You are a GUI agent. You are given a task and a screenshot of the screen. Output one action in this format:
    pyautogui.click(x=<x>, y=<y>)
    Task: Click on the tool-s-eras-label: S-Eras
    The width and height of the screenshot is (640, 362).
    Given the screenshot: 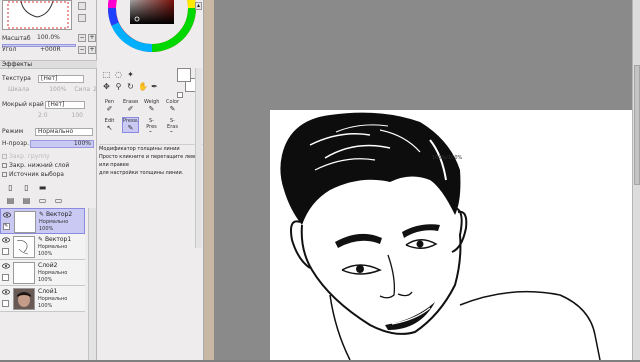 What is the action you would take?
    pyautogui.click(x=172, y=124)
    